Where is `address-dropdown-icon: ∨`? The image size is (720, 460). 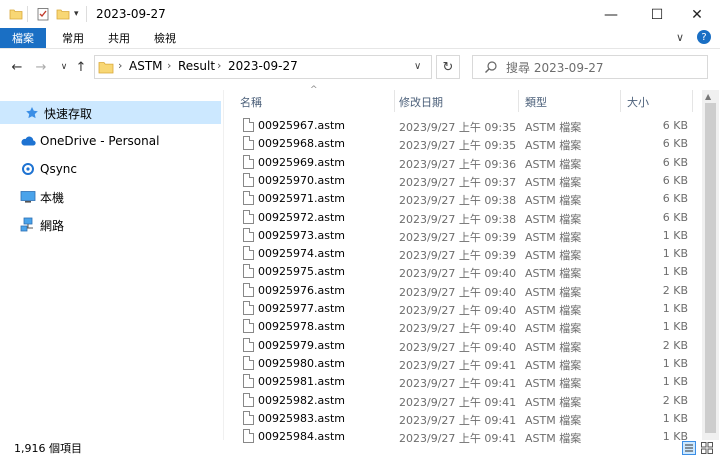
address-dropdown-icon: ∨ is located at coordinates (417, 66).